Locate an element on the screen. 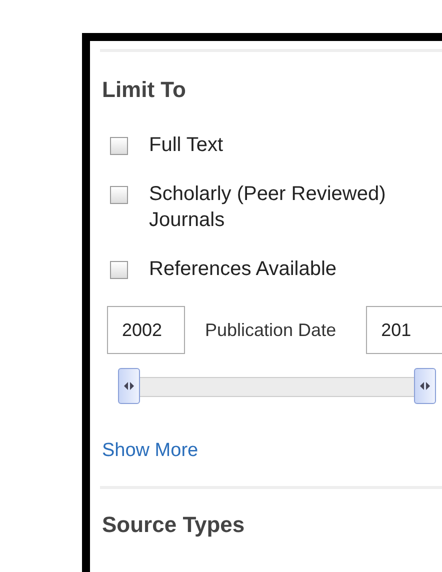  date-label: Publication Date is located at coordinates (270, 330).